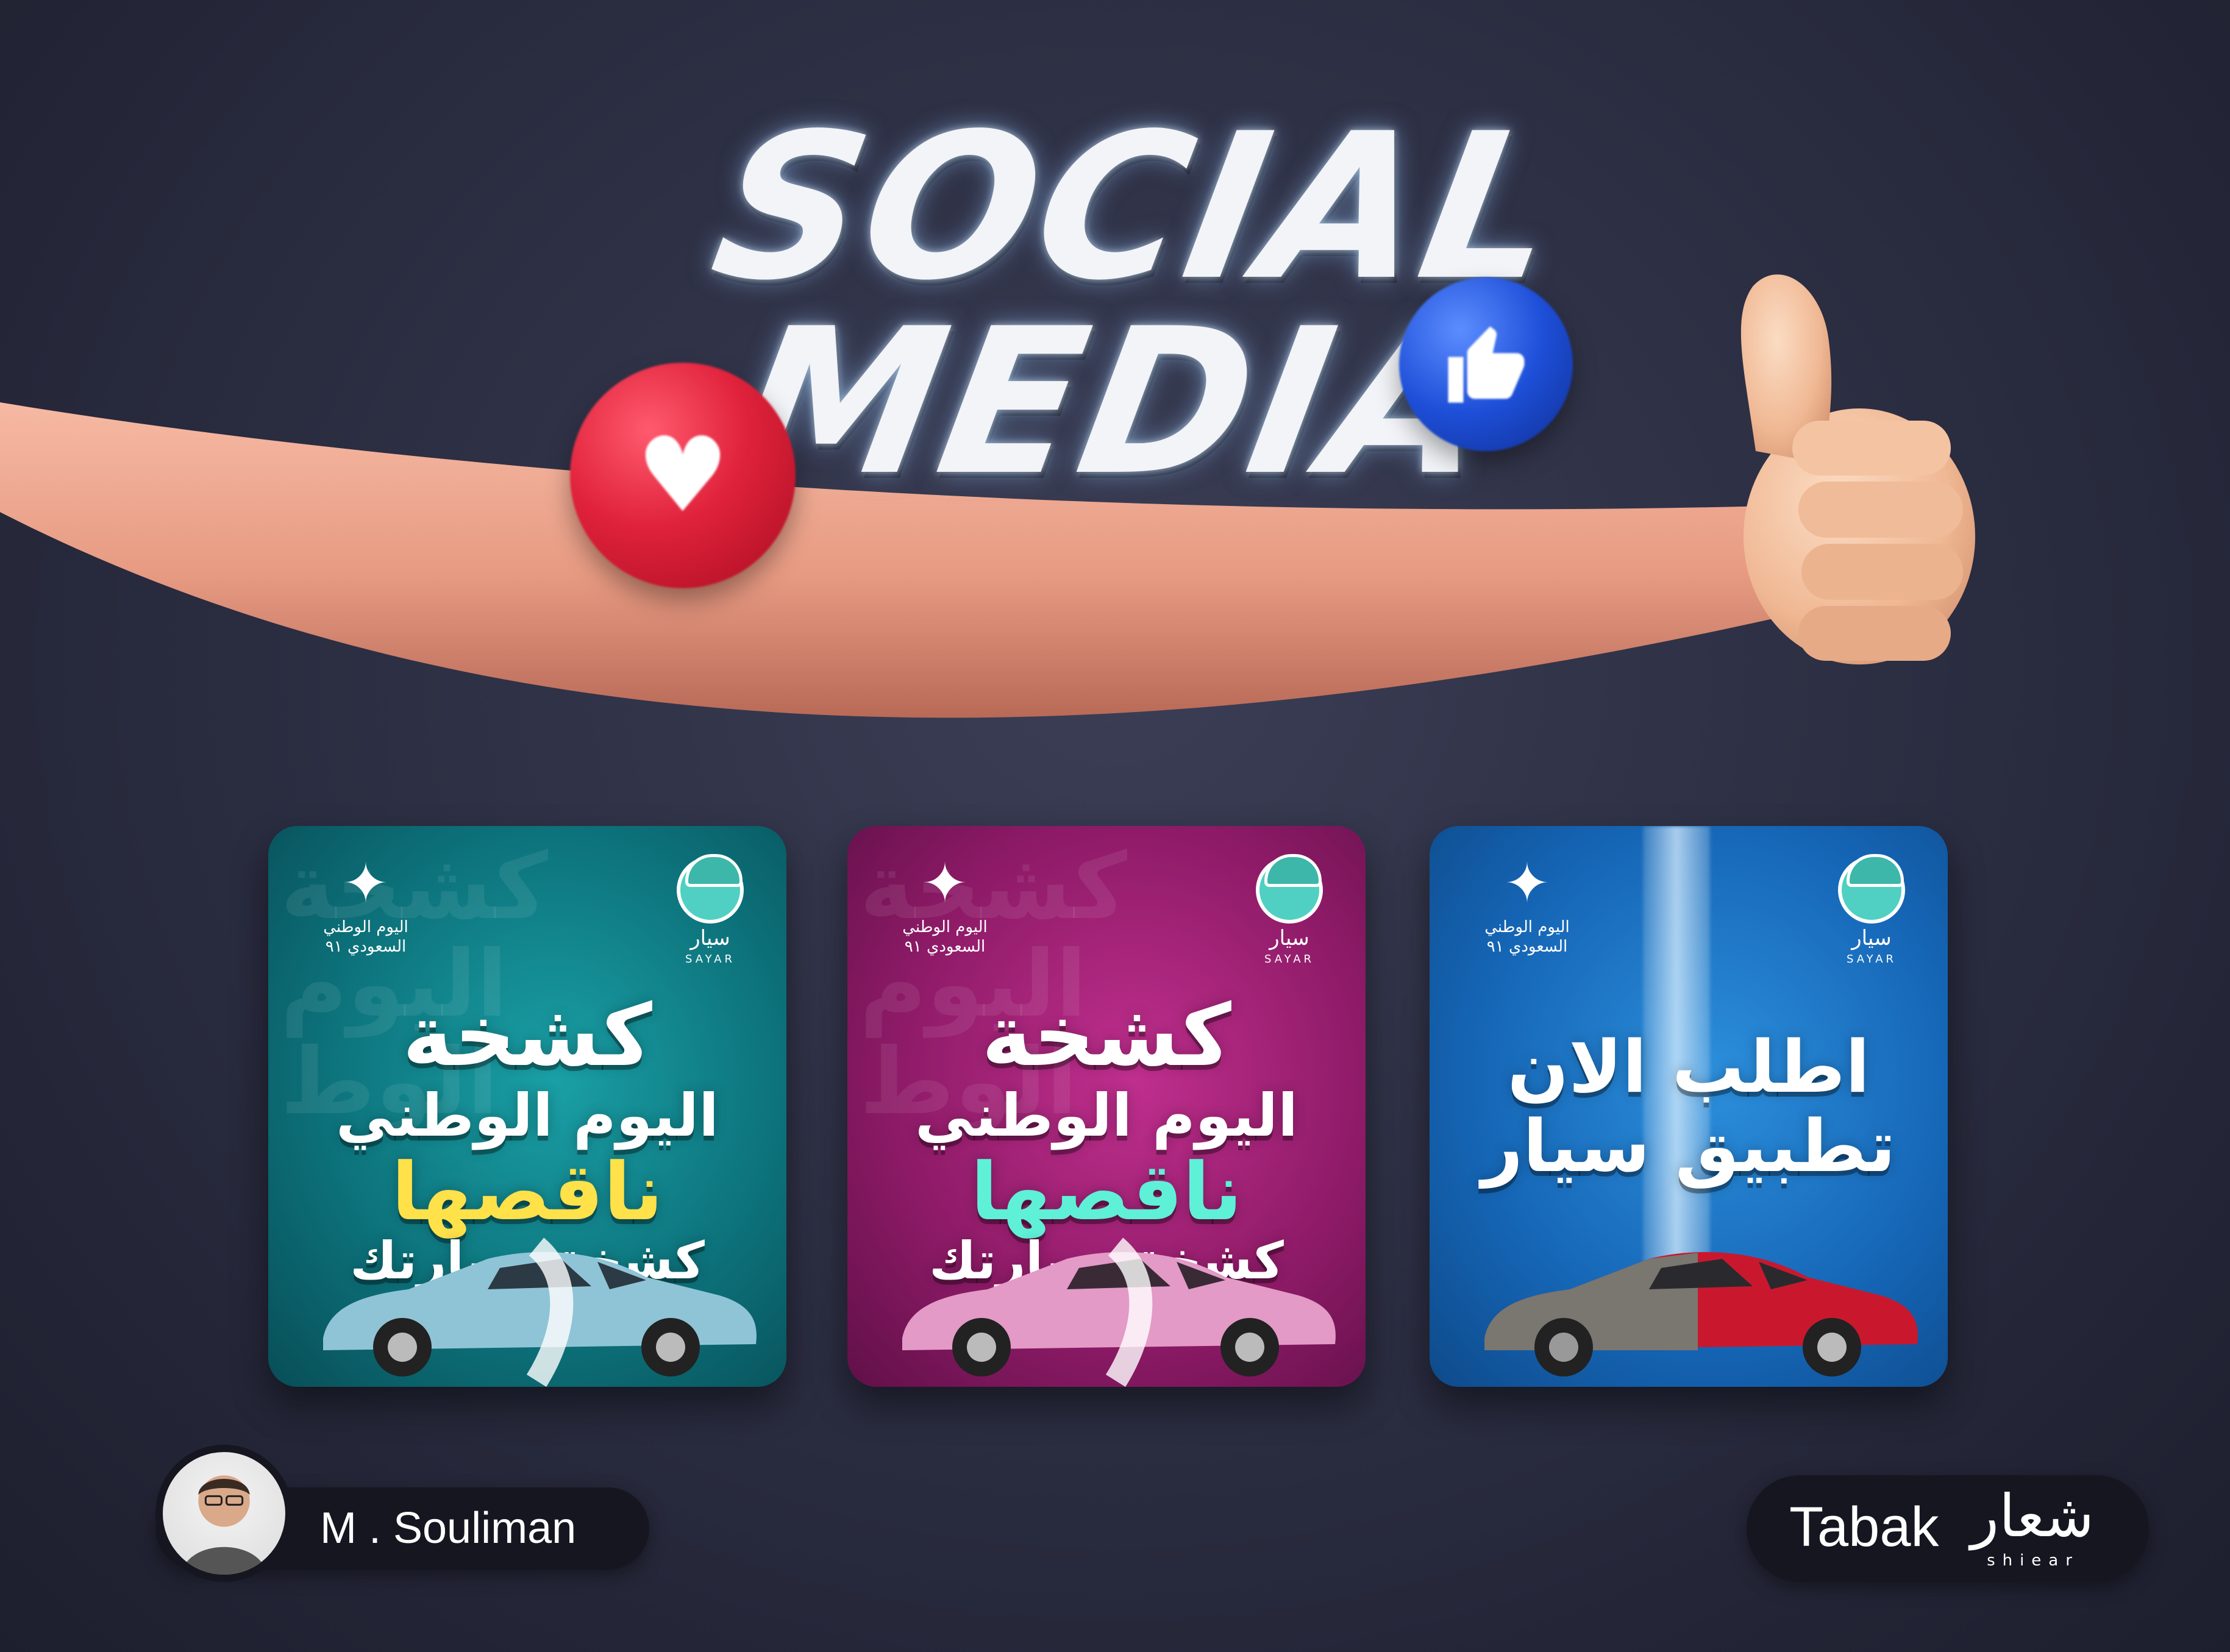 This screenshot has height=1652, width=2230. I want to click on hand-shape, so click(1857, 469).